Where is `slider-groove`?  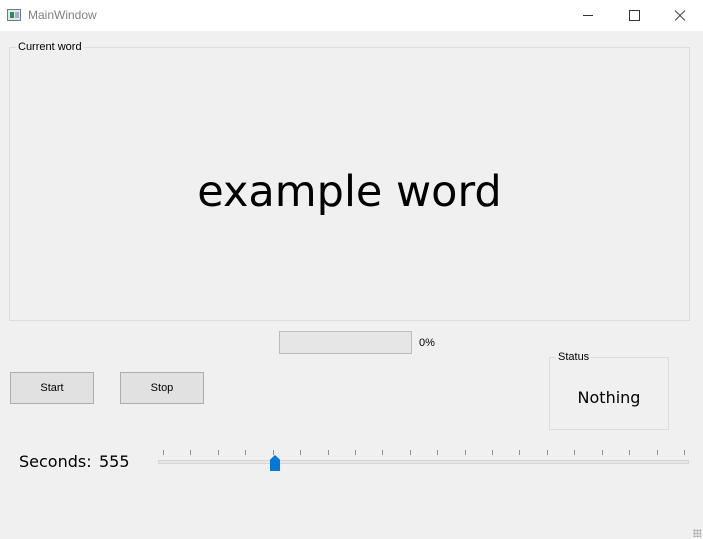
slider-groove is located at coordinates (423, 462).